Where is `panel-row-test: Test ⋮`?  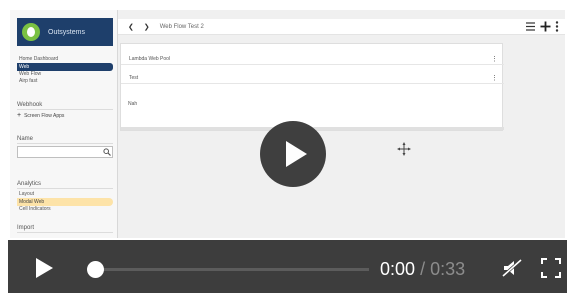
panel-row-test: Test ⋮ is located at coordinates (312, 78).